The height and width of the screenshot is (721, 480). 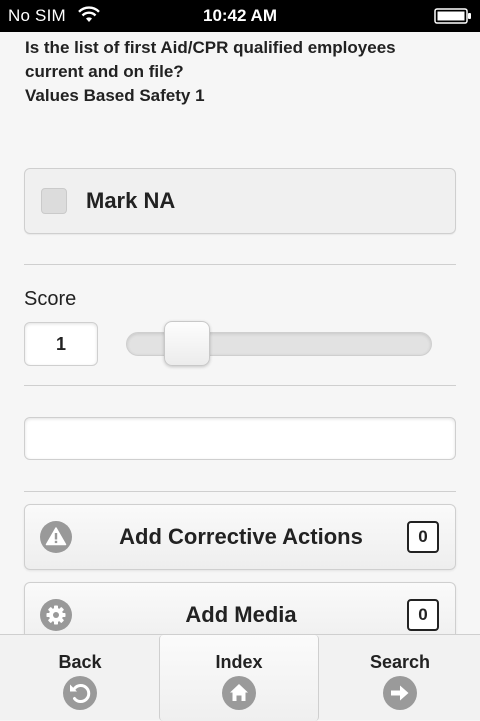 I want to click on mark-na-checkbox, so click(x=54, y=201).